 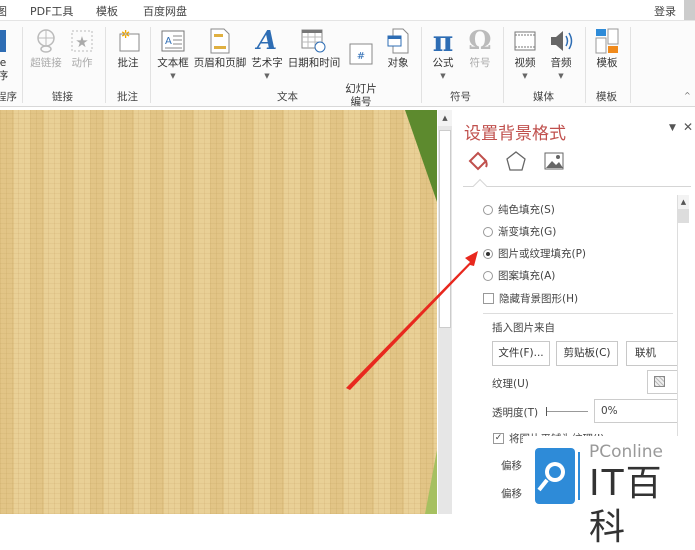 I want to click on transparency-label: 透明度(T), so click(x=515, y=413).